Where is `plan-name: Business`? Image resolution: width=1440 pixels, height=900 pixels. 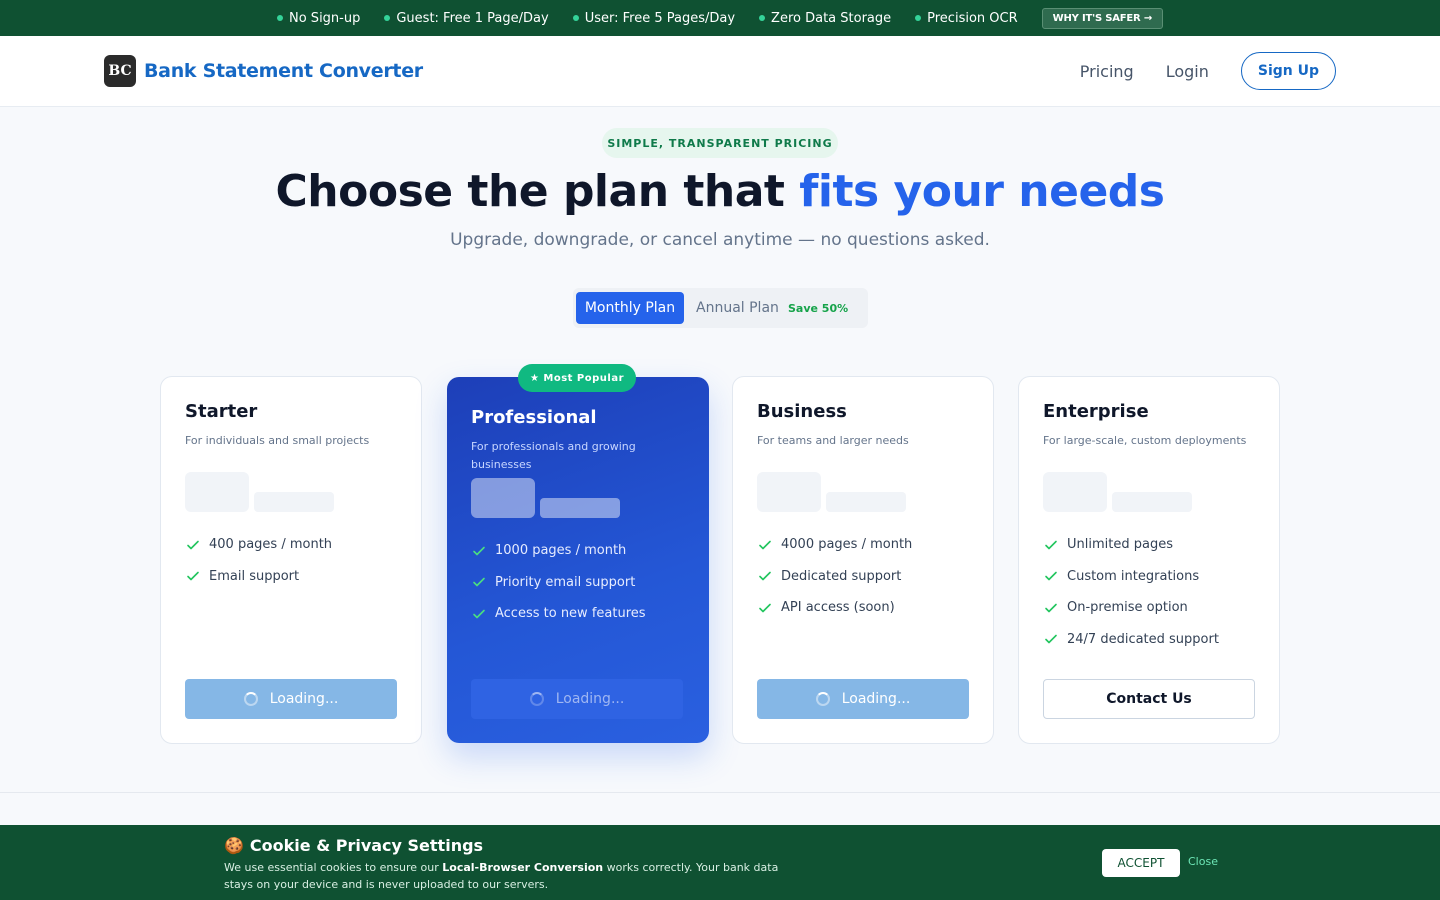
plan-name: Business is located at coordinates (802, 411).